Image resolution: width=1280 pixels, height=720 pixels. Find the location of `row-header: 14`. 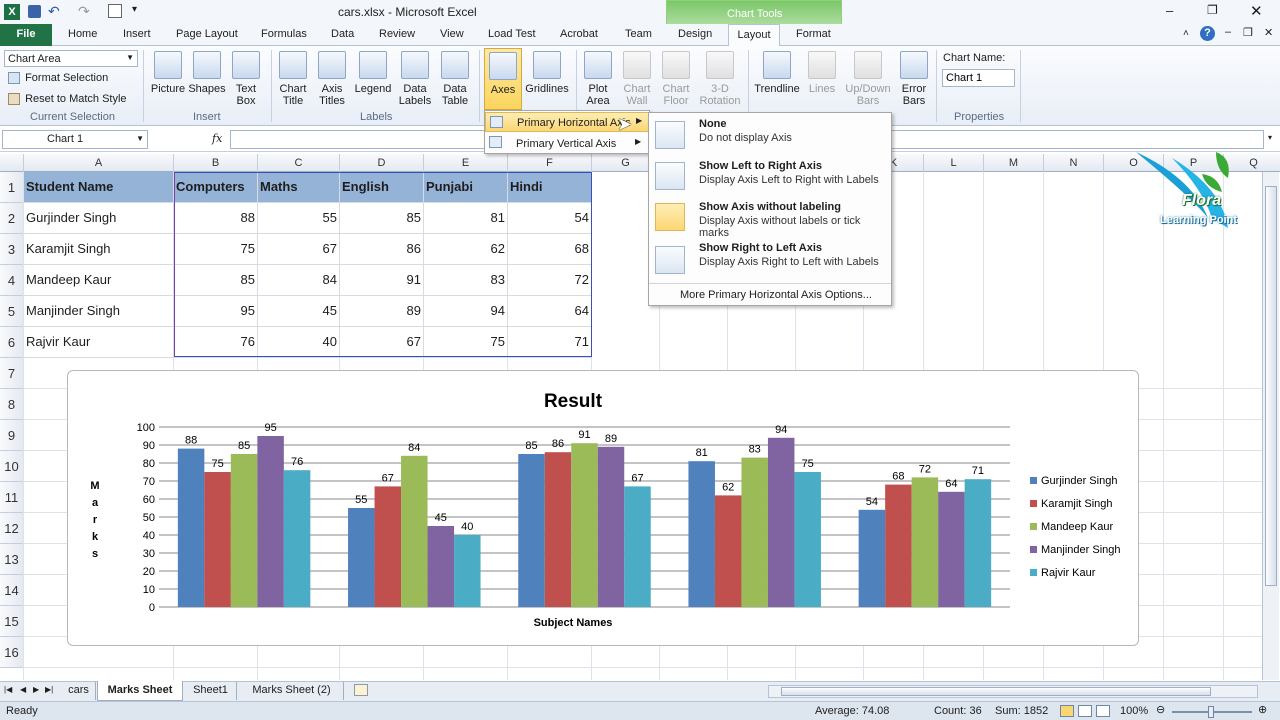

row-header: 14 is located at coordinates (12, 590).